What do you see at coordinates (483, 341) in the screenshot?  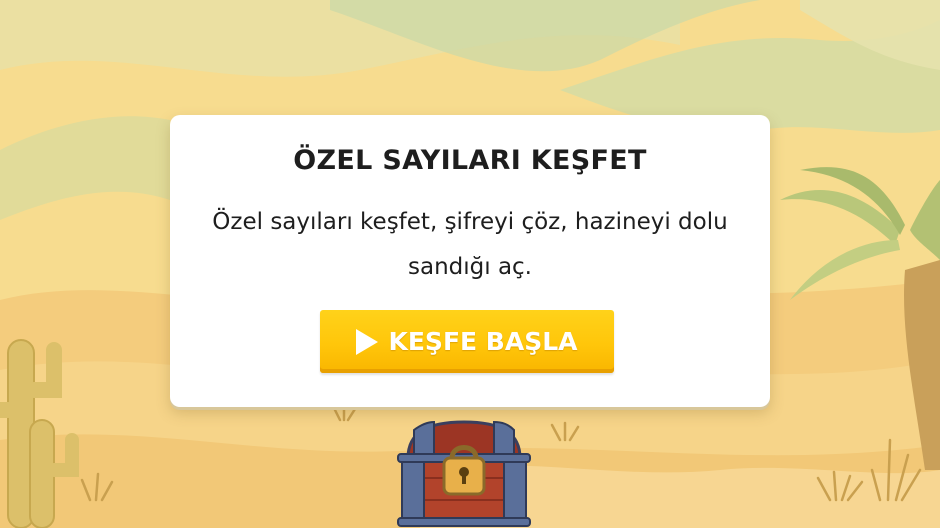 I see `start-button-label: KEŞFE BAŞLA` at bounding box center [483, 341].